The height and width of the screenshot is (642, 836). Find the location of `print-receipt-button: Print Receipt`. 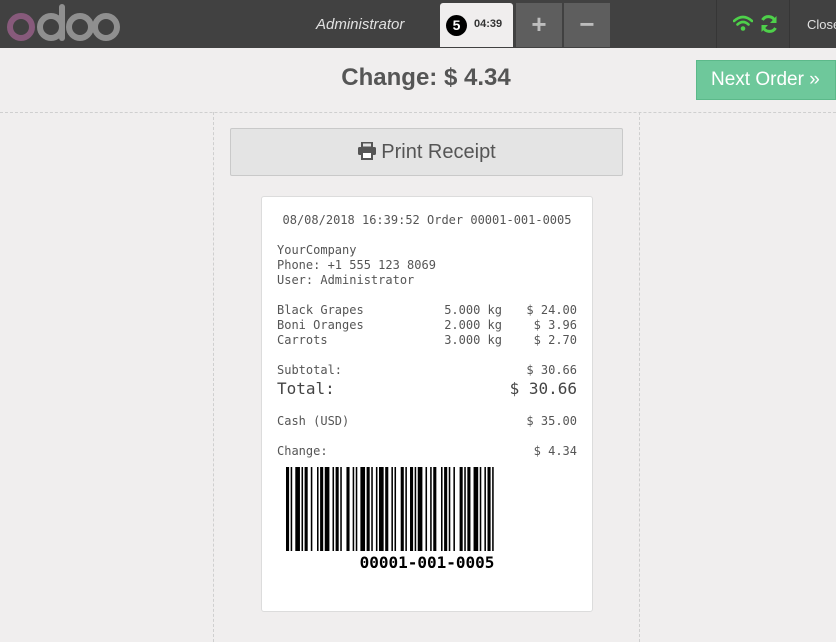

print-receipt-button: Print Receipt is located at coordinates (426, 152).